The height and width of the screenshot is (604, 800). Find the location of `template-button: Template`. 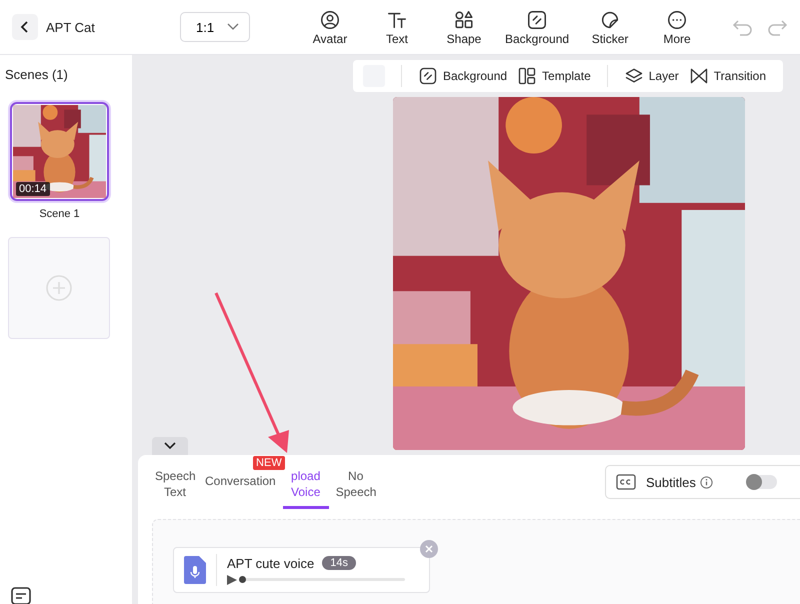

template-button: Template is located at coordinates (554, 76).